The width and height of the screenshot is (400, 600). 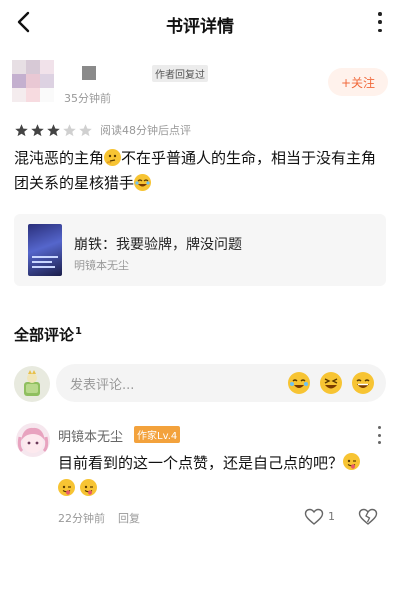 What do you see at coordinates (32, 384) in the screenshot?
I see `current-user-avatar` at bounding box center [32, 384].